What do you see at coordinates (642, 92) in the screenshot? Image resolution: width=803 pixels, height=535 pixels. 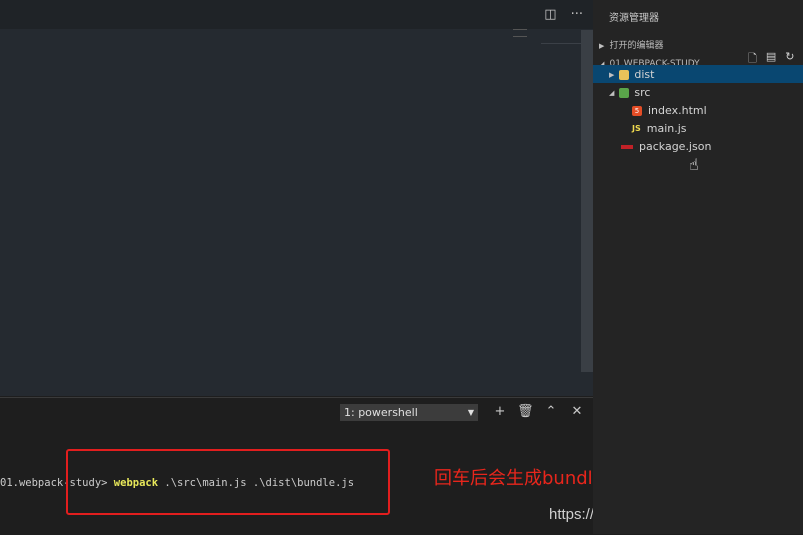 I see `tree-item-label: src` at bounding box center [642, 92].